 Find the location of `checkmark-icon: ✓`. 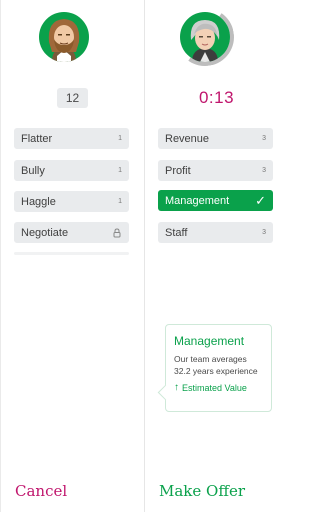

checkmark-icon: ✓ is located at coordinates (260, 200).